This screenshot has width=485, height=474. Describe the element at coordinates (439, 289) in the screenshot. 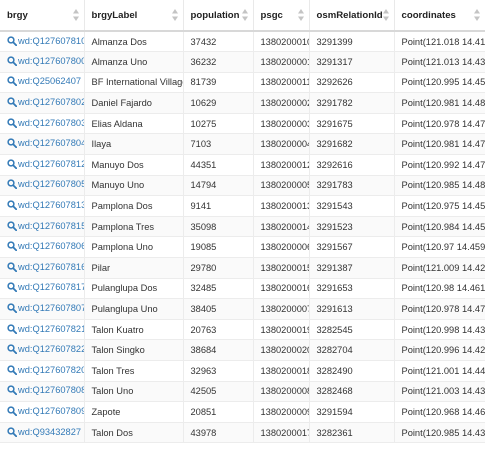

I see `cell-coordinates: Point(120.98 14.461)` at that location.